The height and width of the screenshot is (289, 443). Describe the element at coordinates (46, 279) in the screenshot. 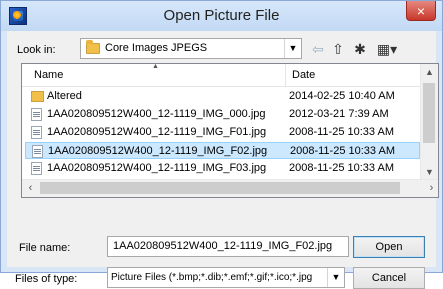

I see `file-type-label: Files of type:` at that location.